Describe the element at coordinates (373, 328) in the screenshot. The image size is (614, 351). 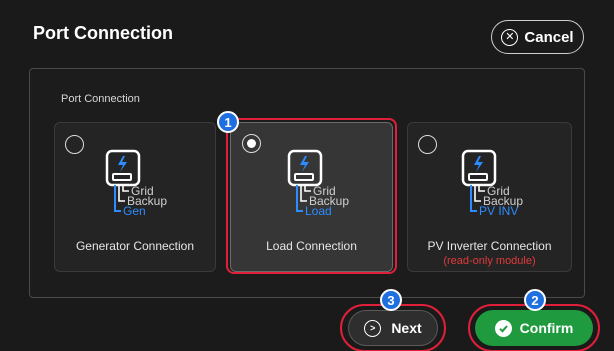
I see `chevron-right-icon: >` at that location.